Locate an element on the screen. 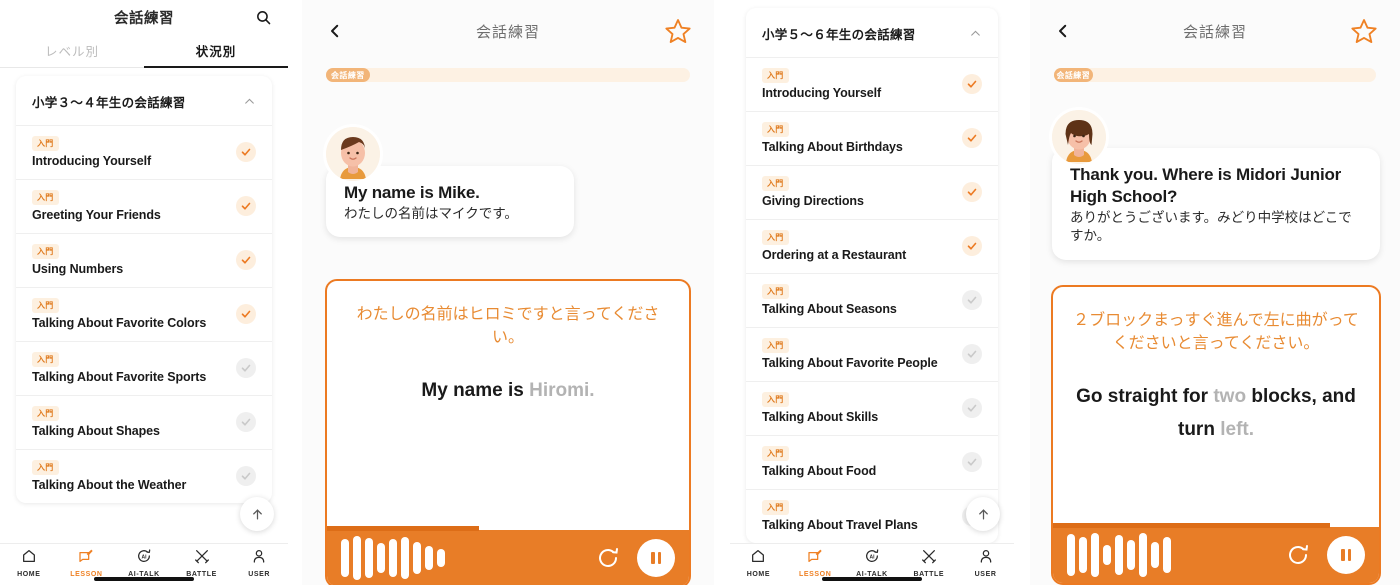  battle-swords-icon is located at coordinates (202, 558).